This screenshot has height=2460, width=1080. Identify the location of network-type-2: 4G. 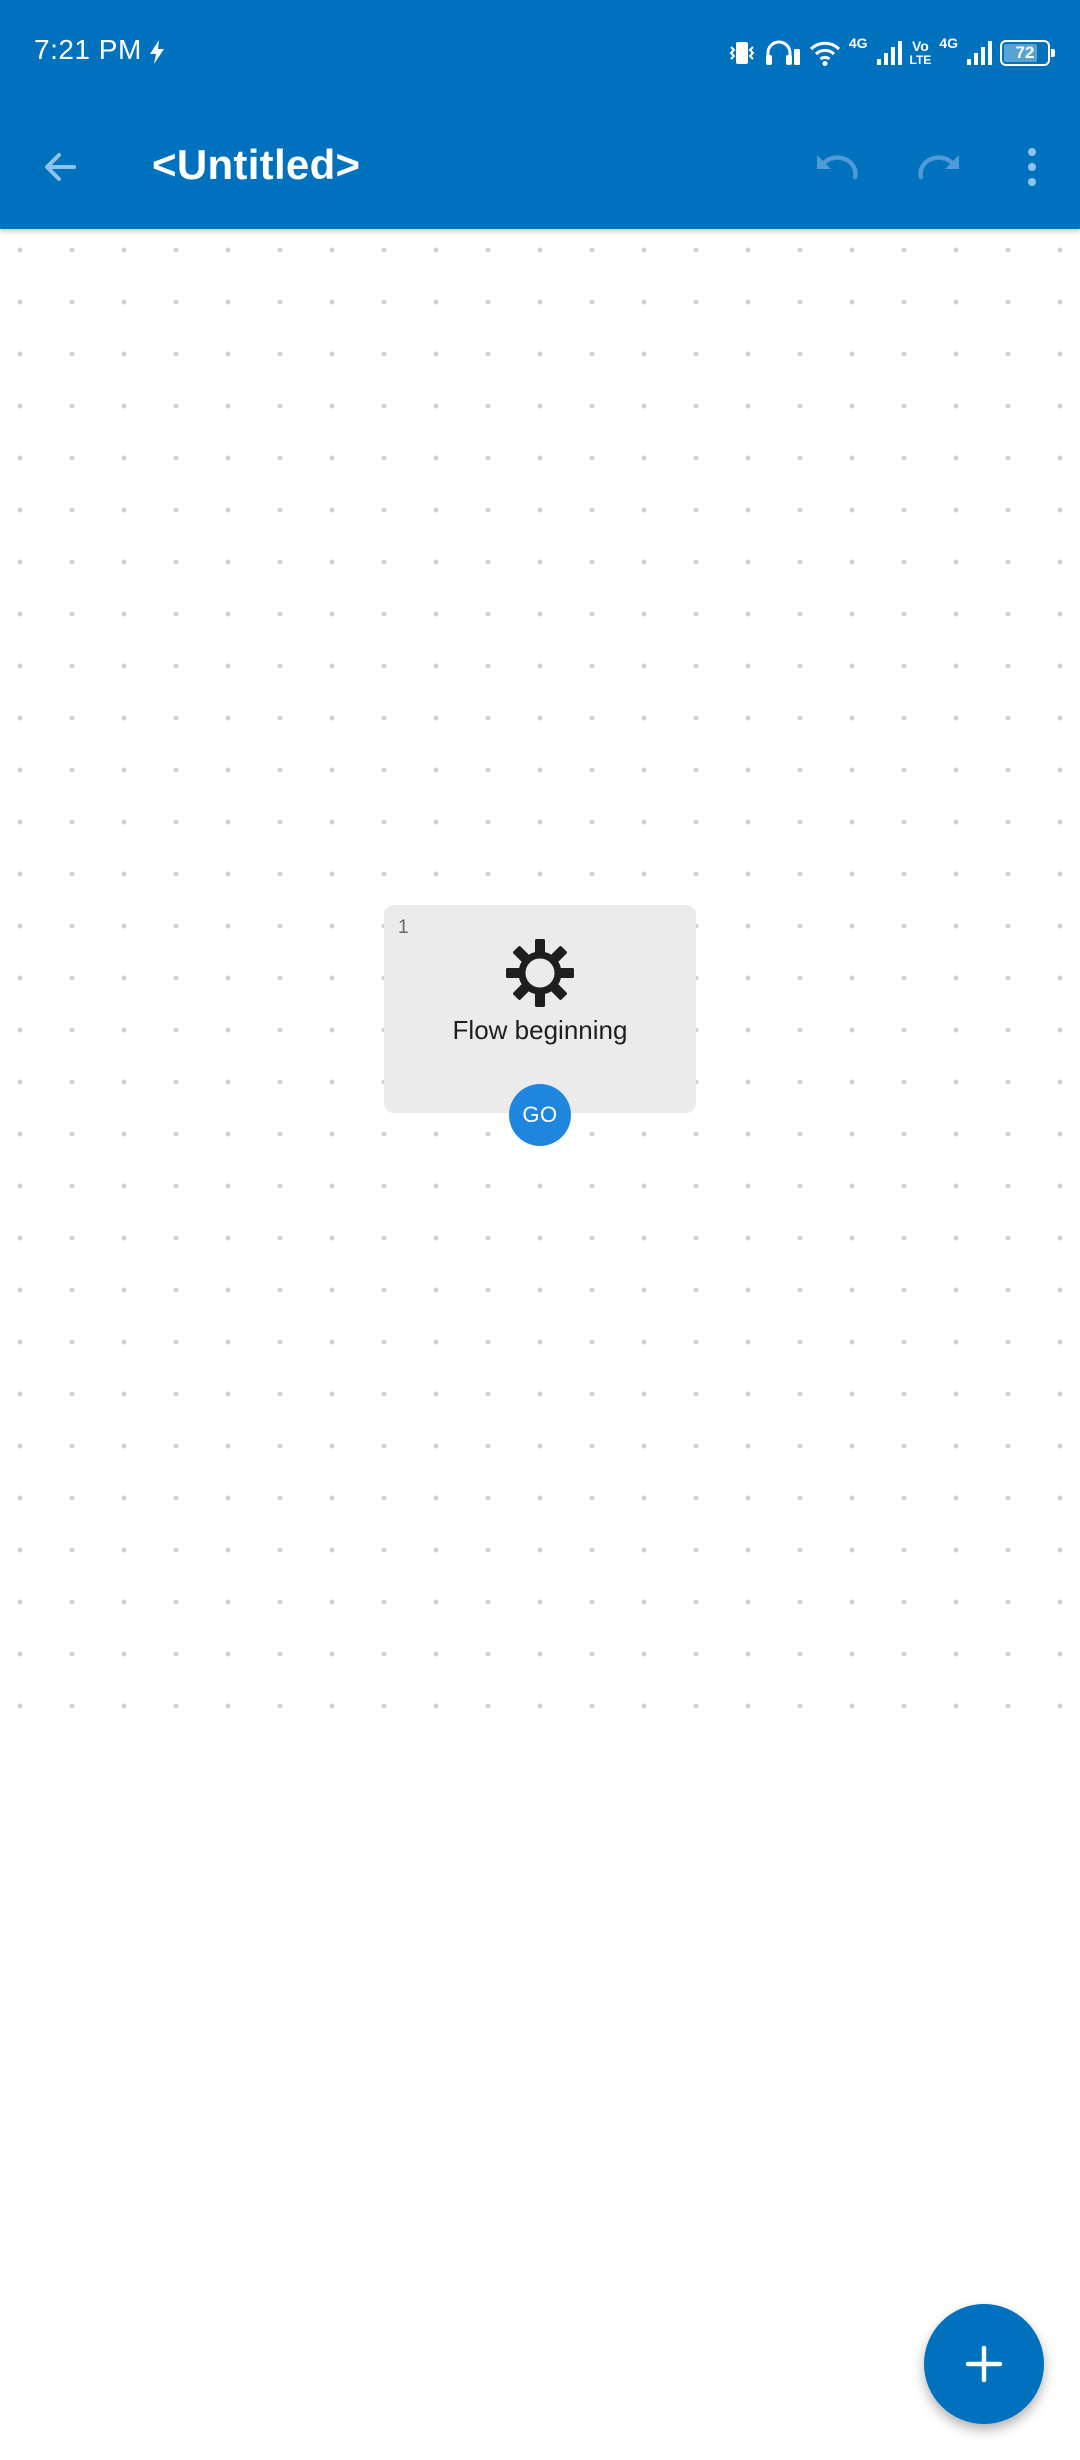
(948, 43).